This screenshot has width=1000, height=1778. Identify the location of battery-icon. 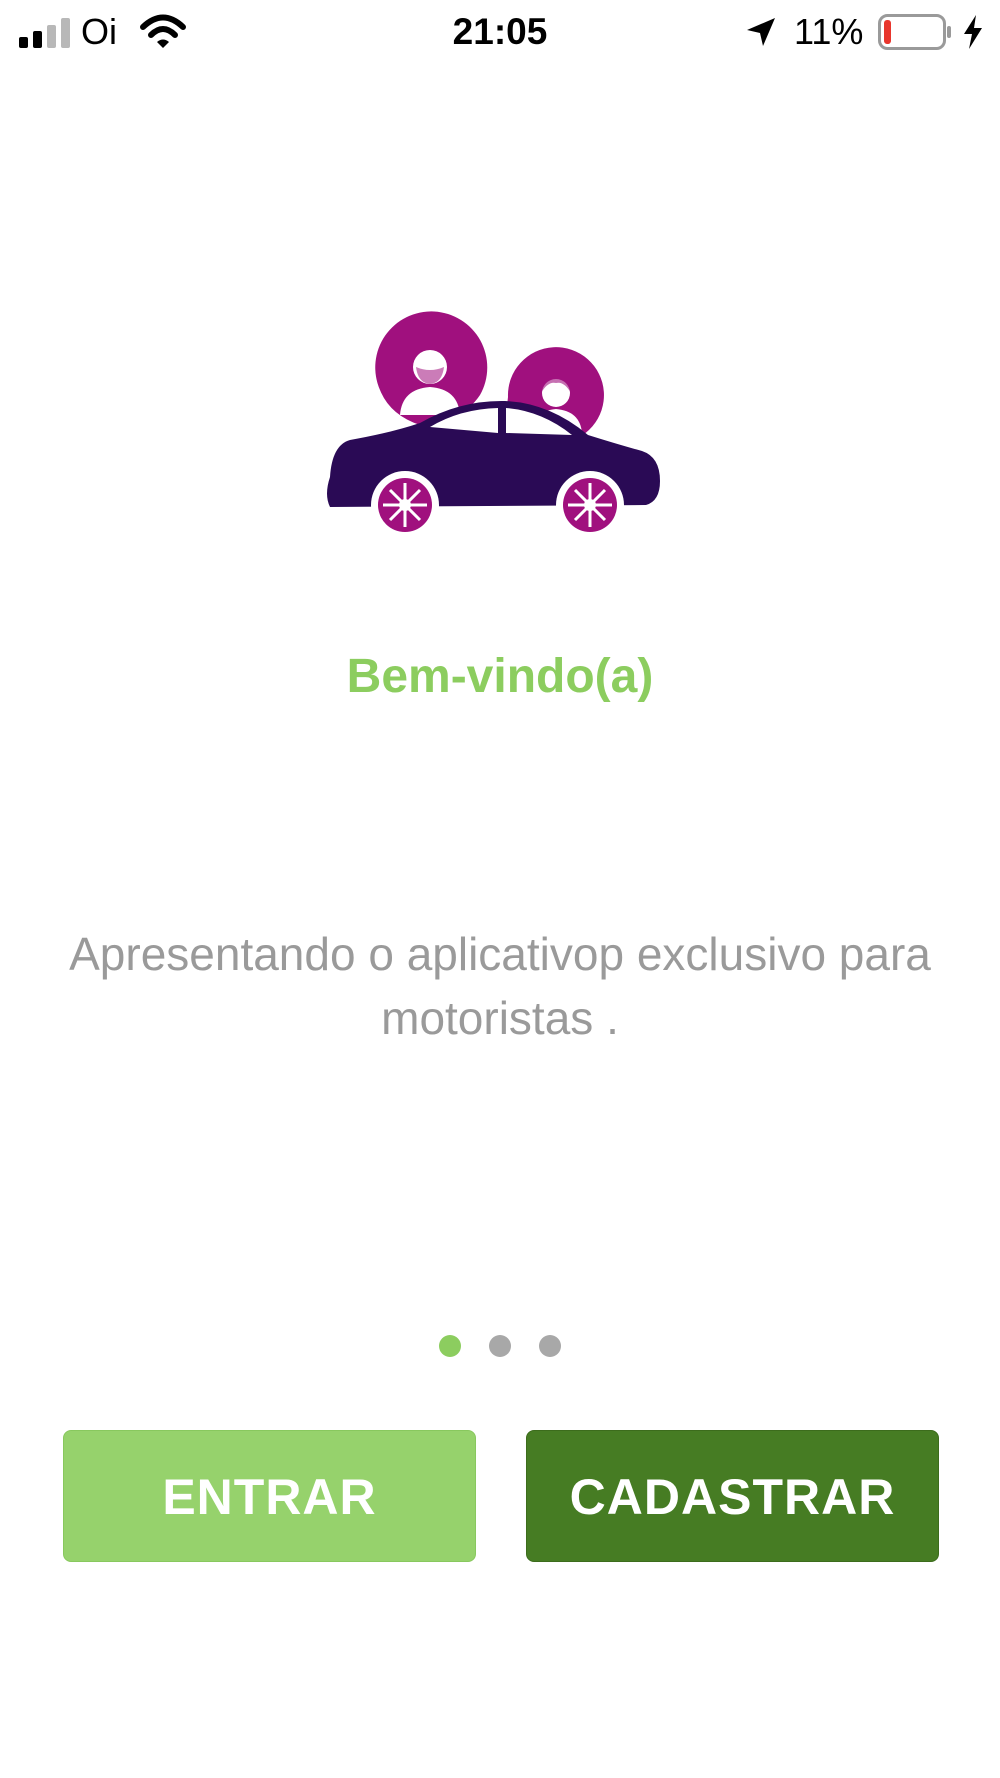
(914, 32).